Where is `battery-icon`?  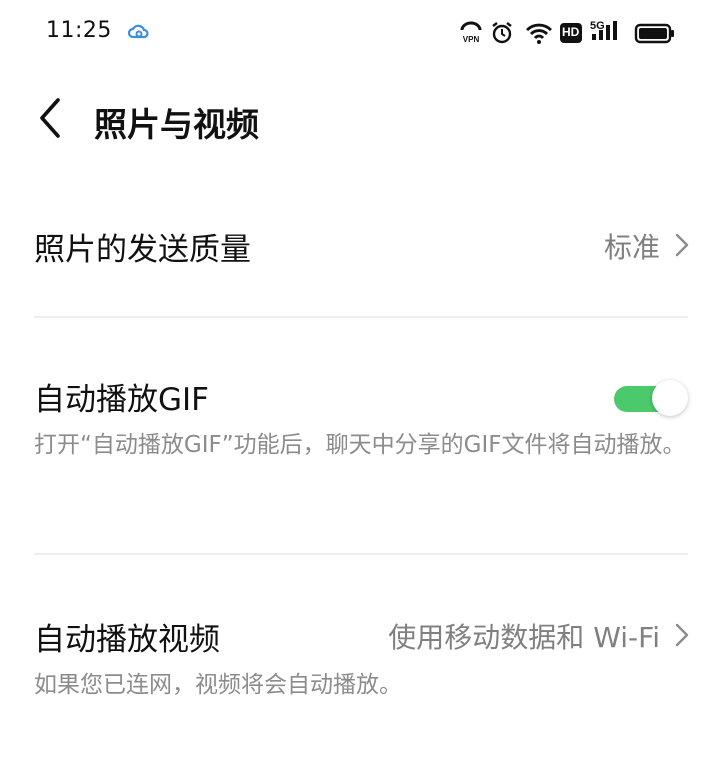 battery-icon is located at coordinates (654, 33).